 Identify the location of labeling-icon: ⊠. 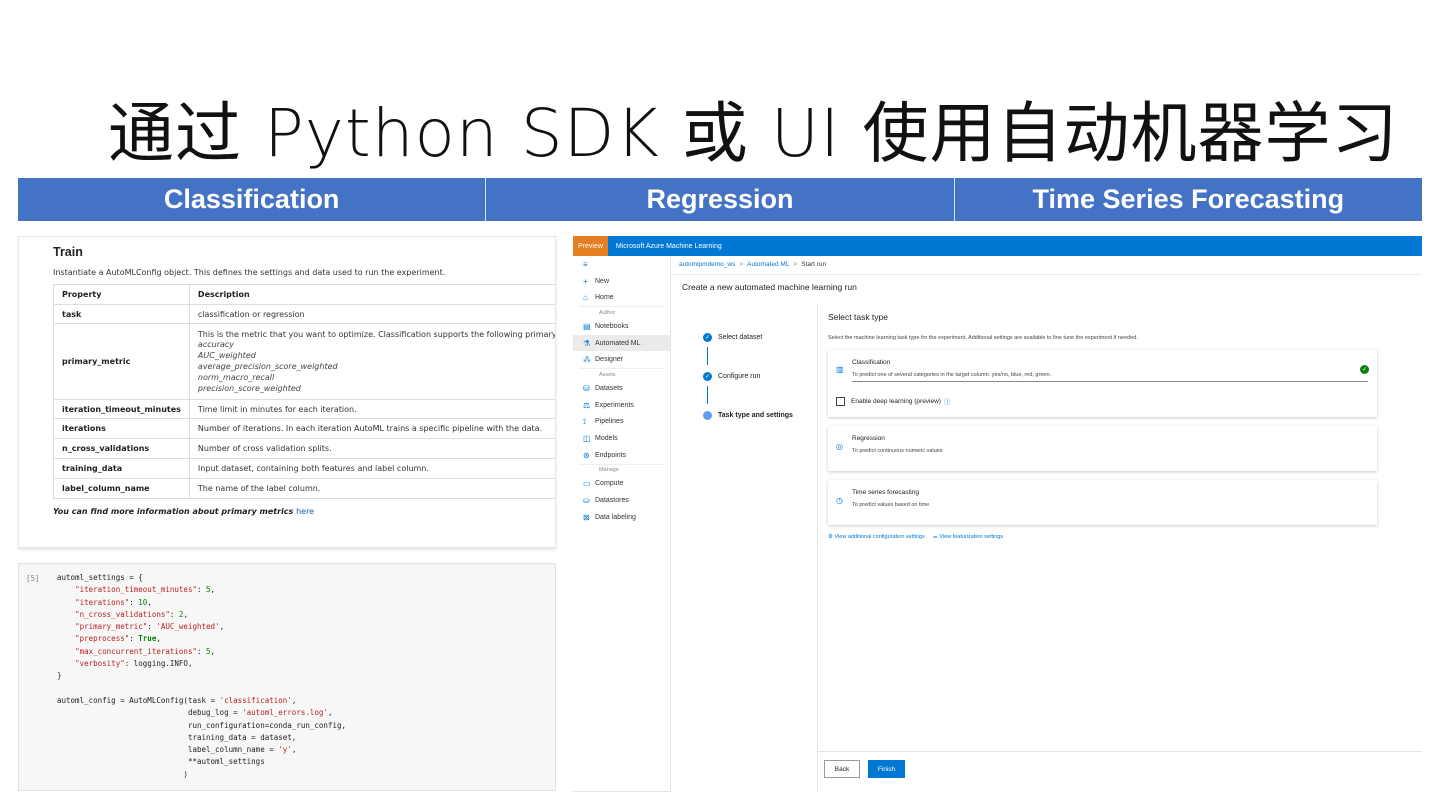
(586, 517).